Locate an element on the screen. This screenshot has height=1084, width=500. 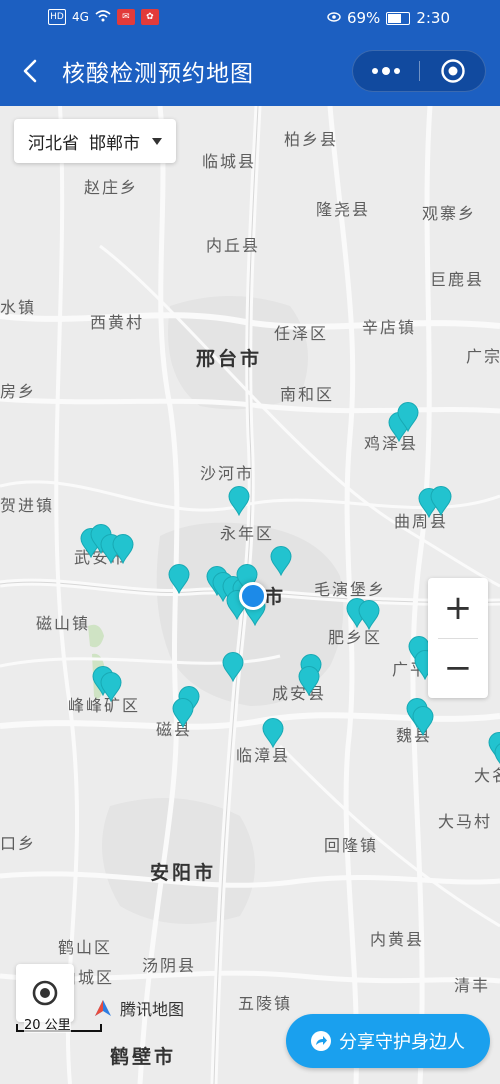
share-button: 分享守护身边人 is located at coordinates (388, 1041).